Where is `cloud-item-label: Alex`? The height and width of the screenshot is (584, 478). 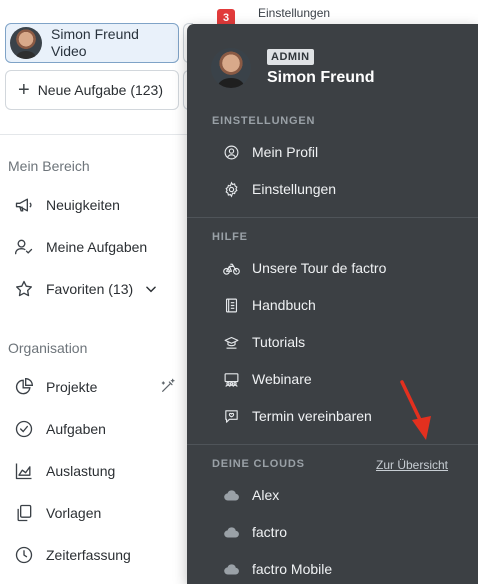
cloud-item-label: Alex is located at coordinates (266, 495).